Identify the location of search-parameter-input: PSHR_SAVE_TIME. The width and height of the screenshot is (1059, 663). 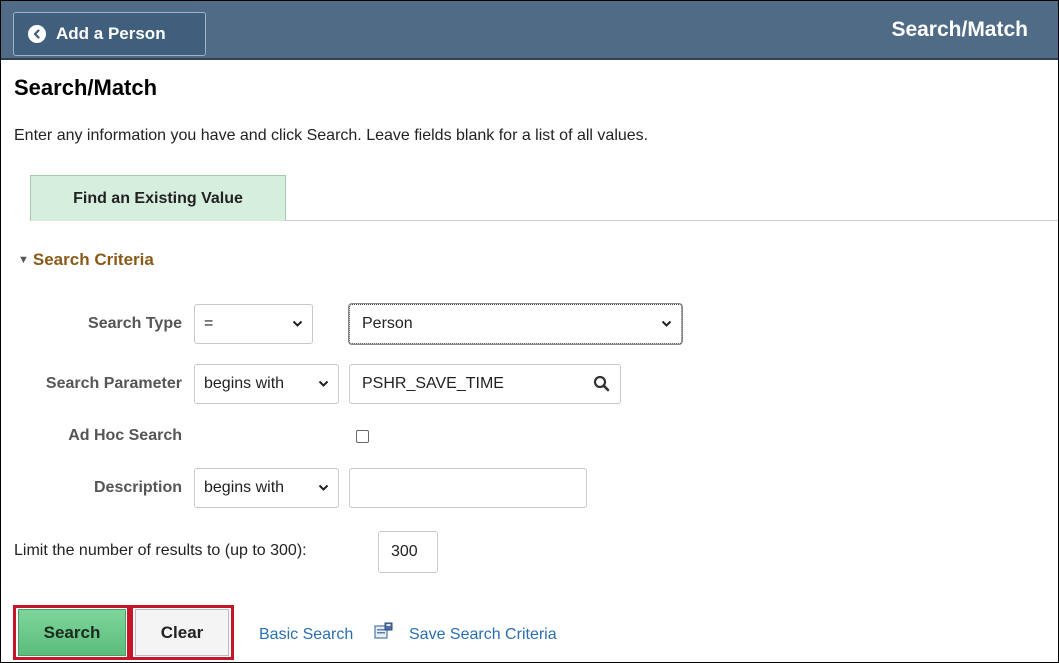
(485, 384).